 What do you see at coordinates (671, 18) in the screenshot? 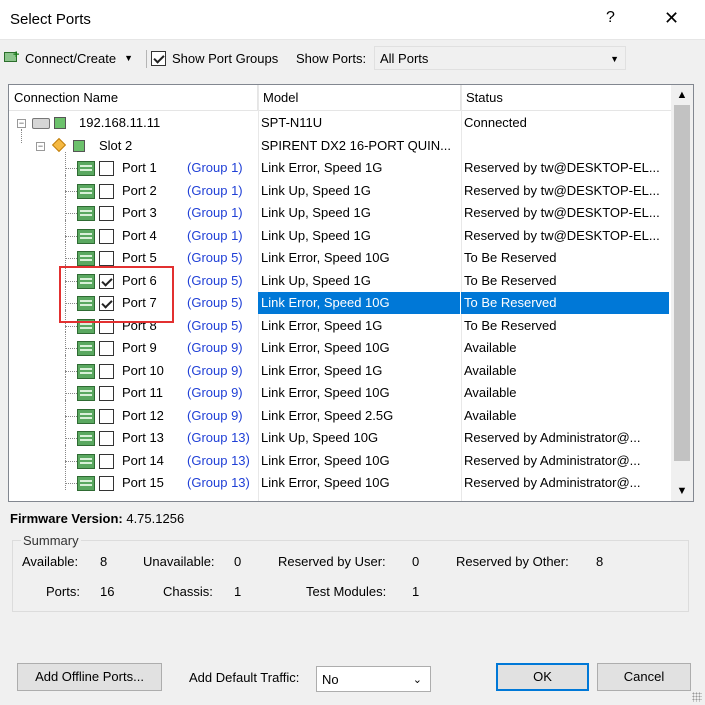
I see `close-button: ✕` at bounding box center [671, 18].